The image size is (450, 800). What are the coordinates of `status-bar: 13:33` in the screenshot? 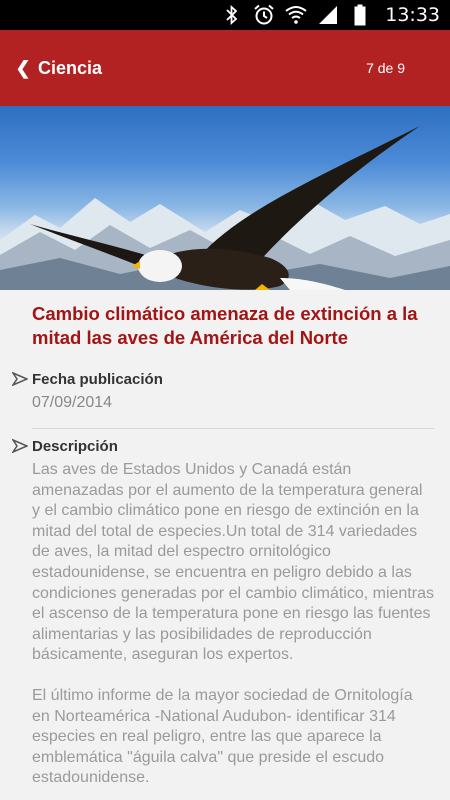 It's located at (225, 15).